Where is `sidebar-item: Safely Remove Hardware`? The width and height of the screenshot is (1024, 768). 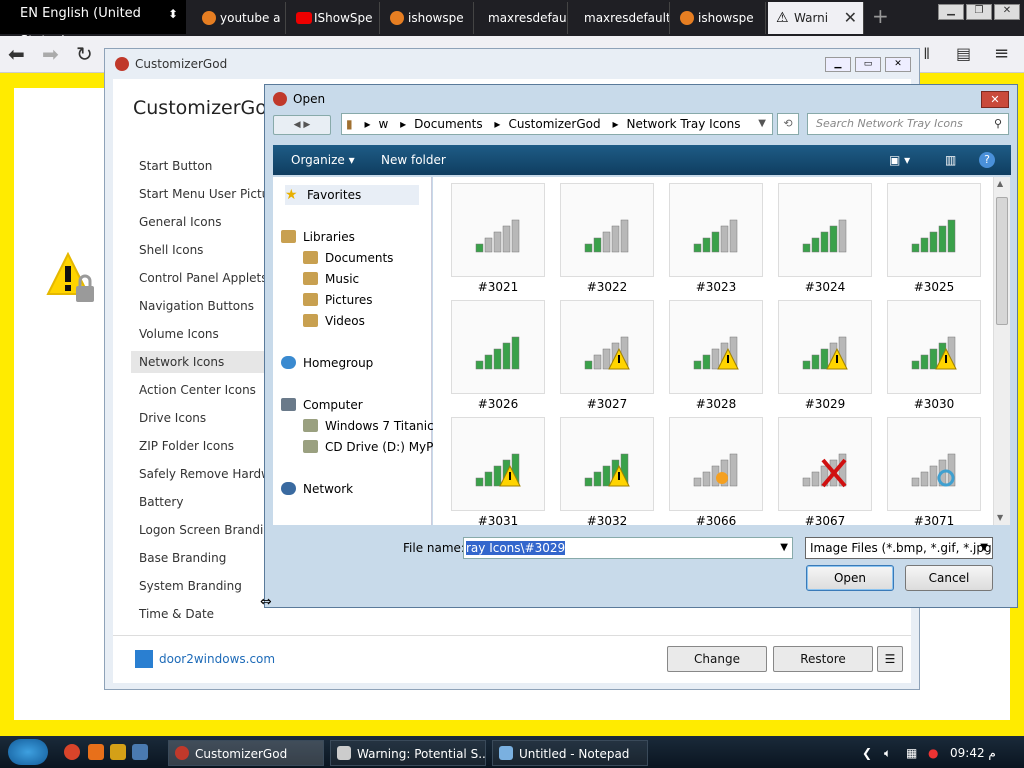
sidebar-item: Safely Remove Hardware is located at coordinates (205, 474).